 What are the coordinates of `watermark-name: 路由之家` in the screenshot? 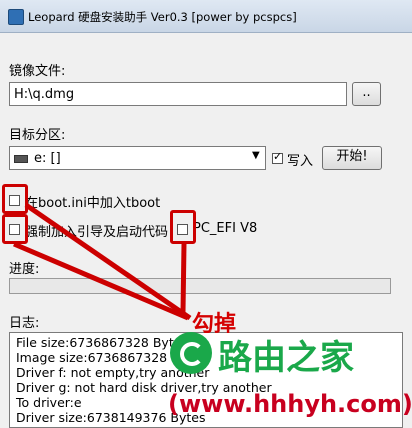 It's located at (286, 358).